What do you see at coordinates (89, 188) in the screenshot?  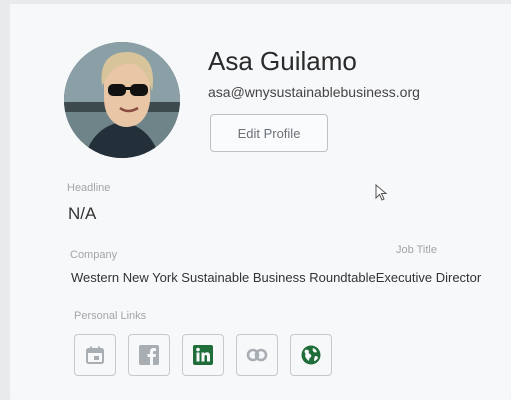 I see `headline-label: Headline` at bounding box center [89, 188].